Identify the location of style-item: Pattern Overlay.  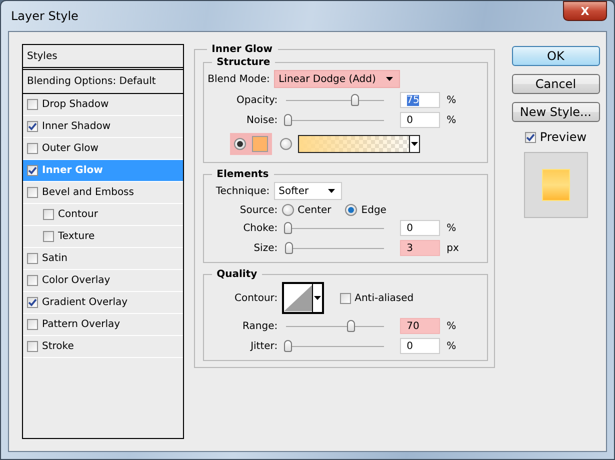
(103, 325).